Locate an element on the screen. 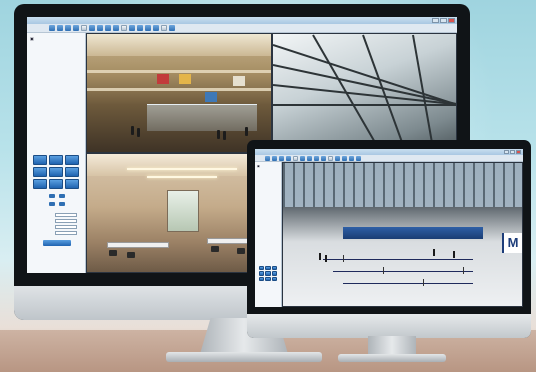 Image resolution: width=536 pixels, height=372 pixels. app-titlebar is located at coordinates (242, 20).